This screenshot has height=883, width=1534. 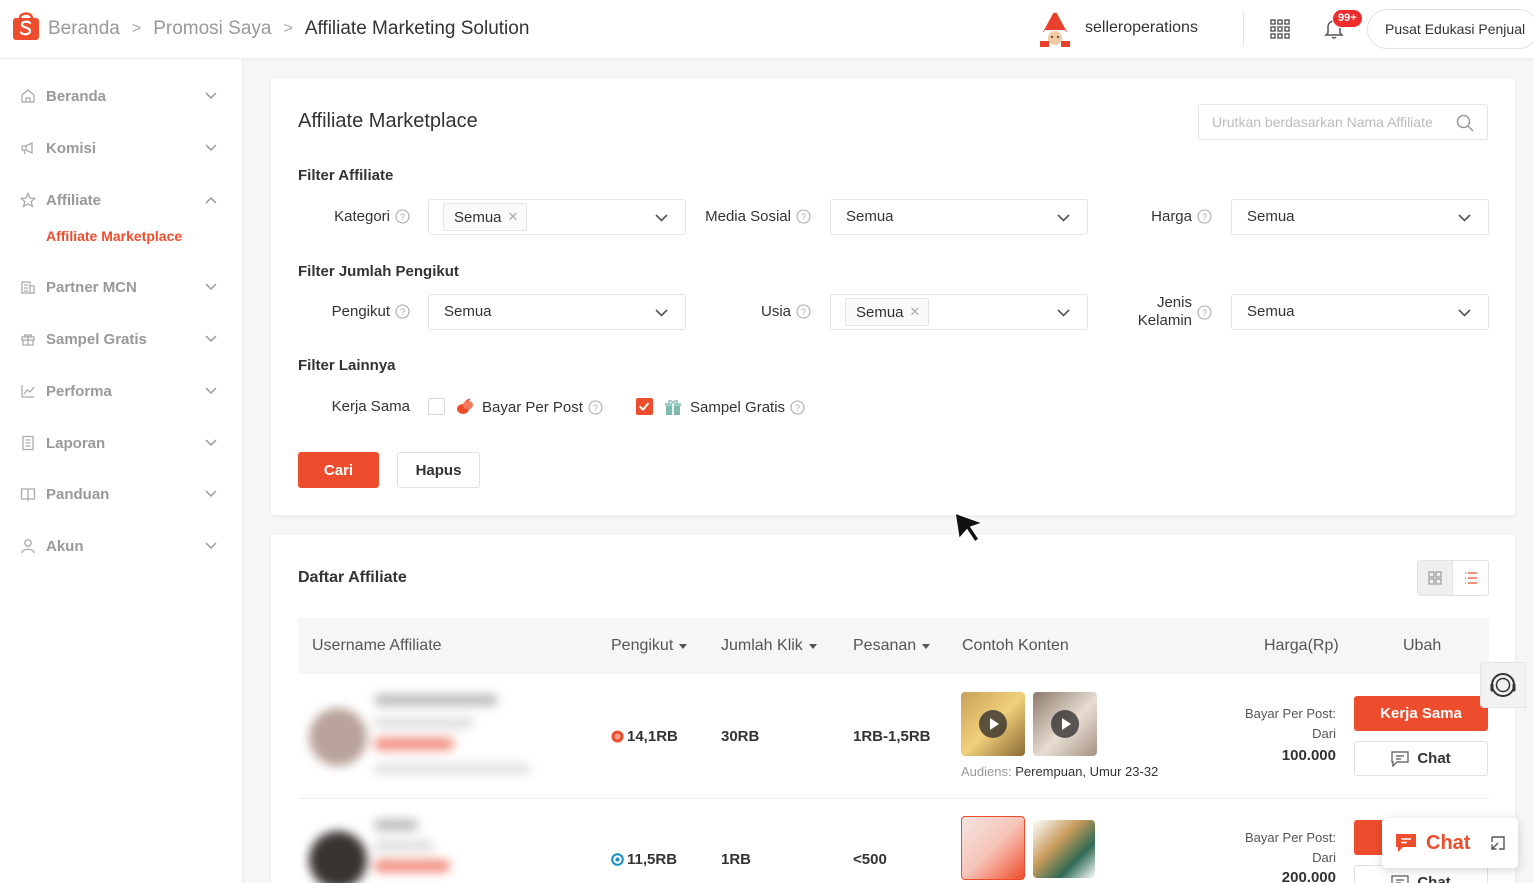 I want to click on bayar-per-post-checkbox, so click(x=436, y=406).